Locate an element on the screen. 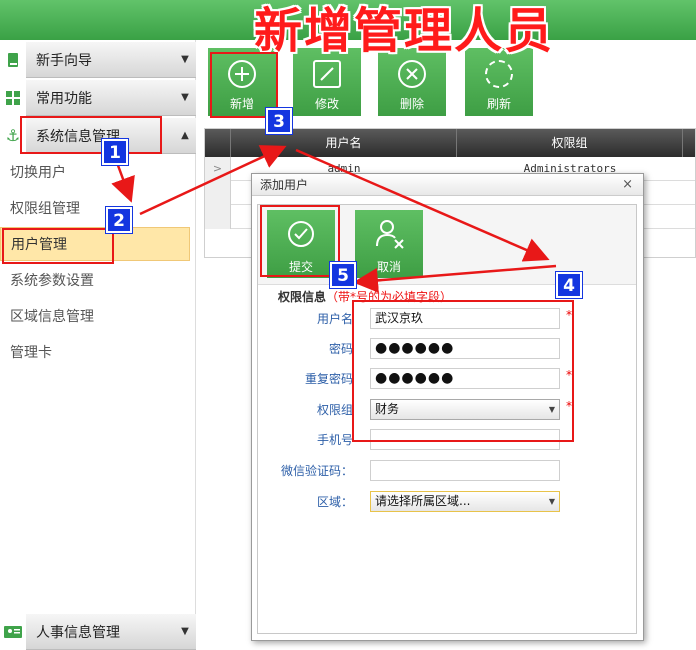  step-badge-4: 4 is located at coordinates (569, 285).